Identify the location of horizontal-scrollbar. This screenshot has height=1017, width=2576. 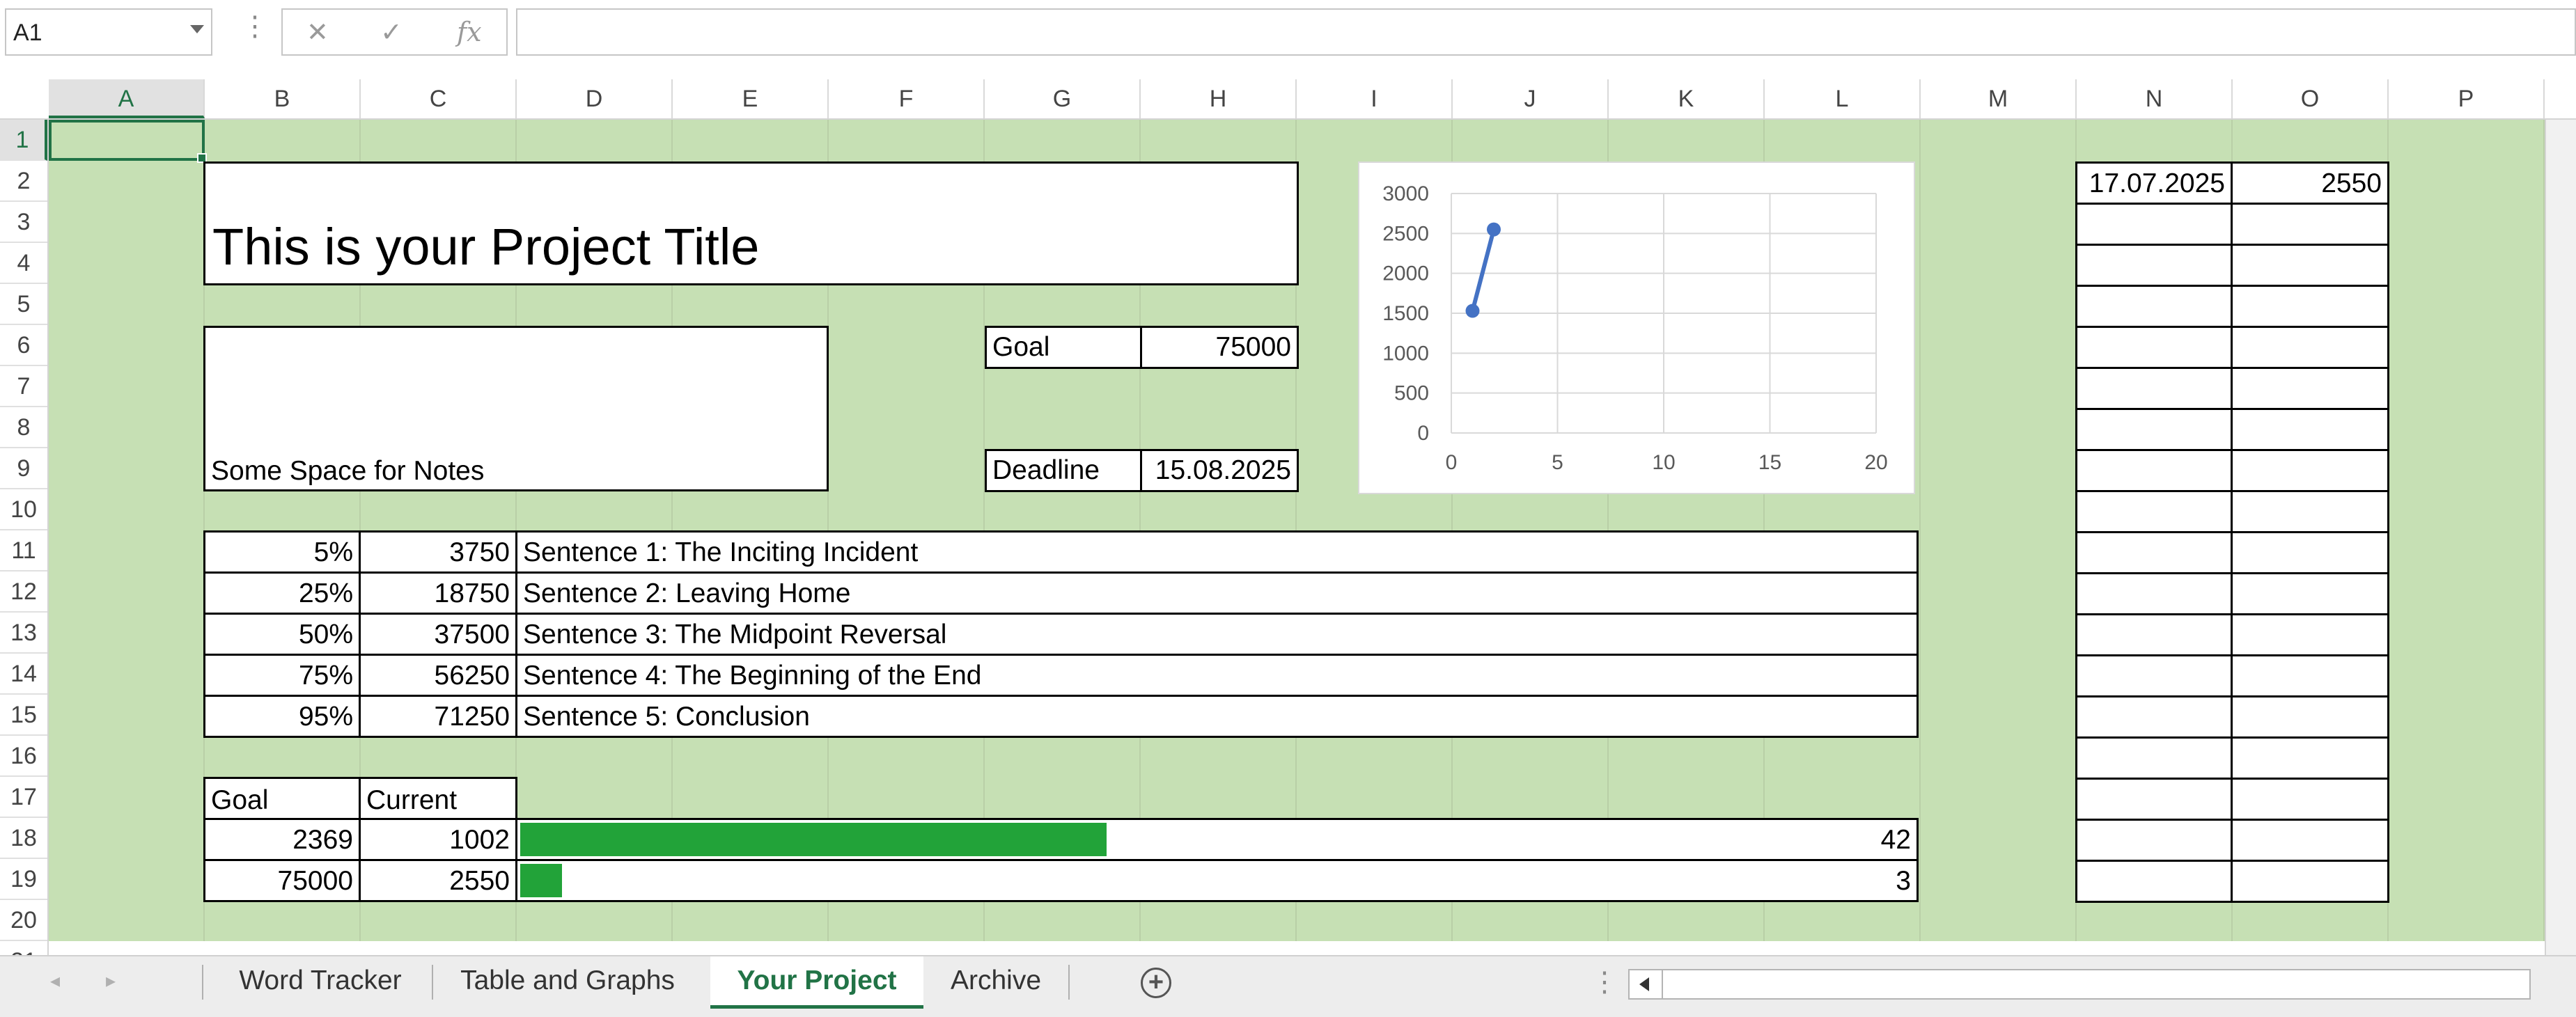
(2079, 985).